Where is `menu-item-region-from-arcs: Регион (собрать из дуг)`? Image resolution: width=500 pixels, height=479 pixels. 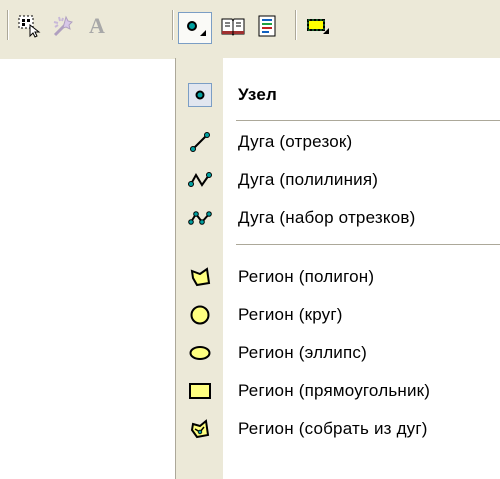 menu-item-region-from-arcs: Регион (собрать из дуг) is located at coordinates (338, 429).